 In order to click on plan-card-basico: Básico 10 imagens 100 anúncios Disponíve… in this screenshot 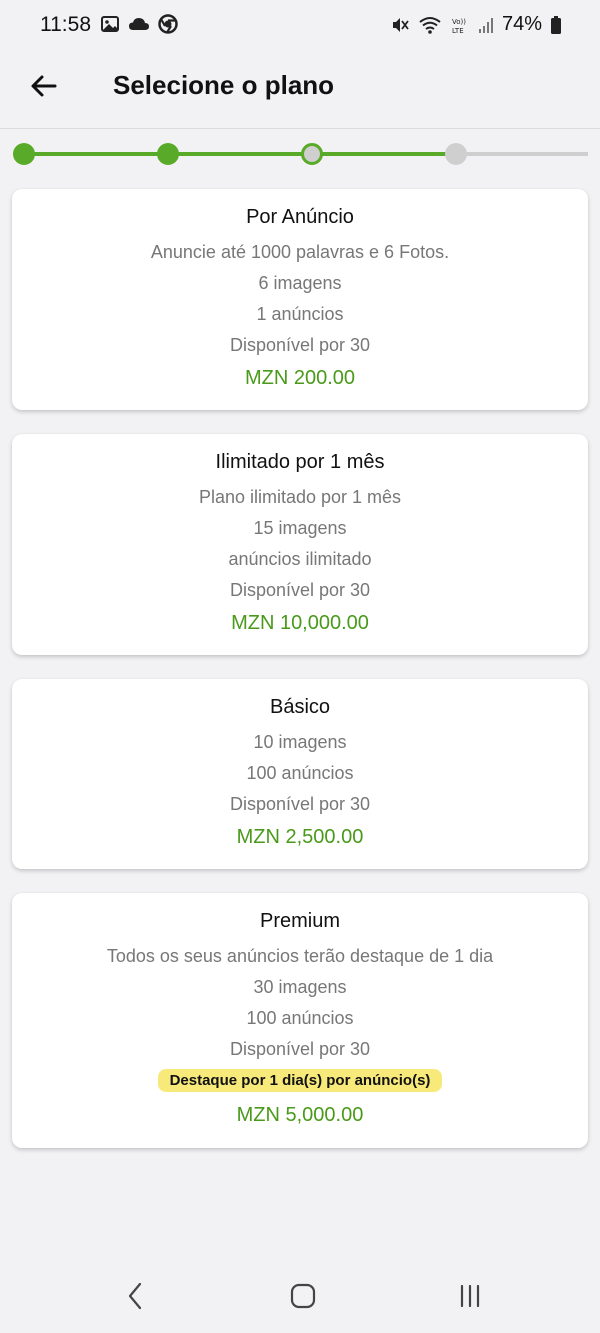, I will do `click(300, 774)`.